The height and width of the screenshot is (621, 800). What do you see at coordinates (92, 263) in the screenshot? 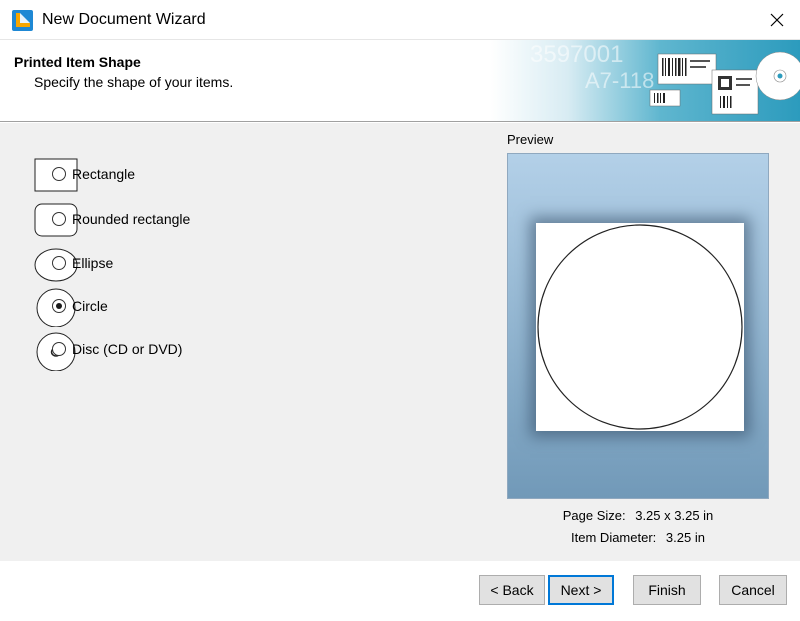
I see `ellipse-label: Ellipse` at bounding box center [92, 263].